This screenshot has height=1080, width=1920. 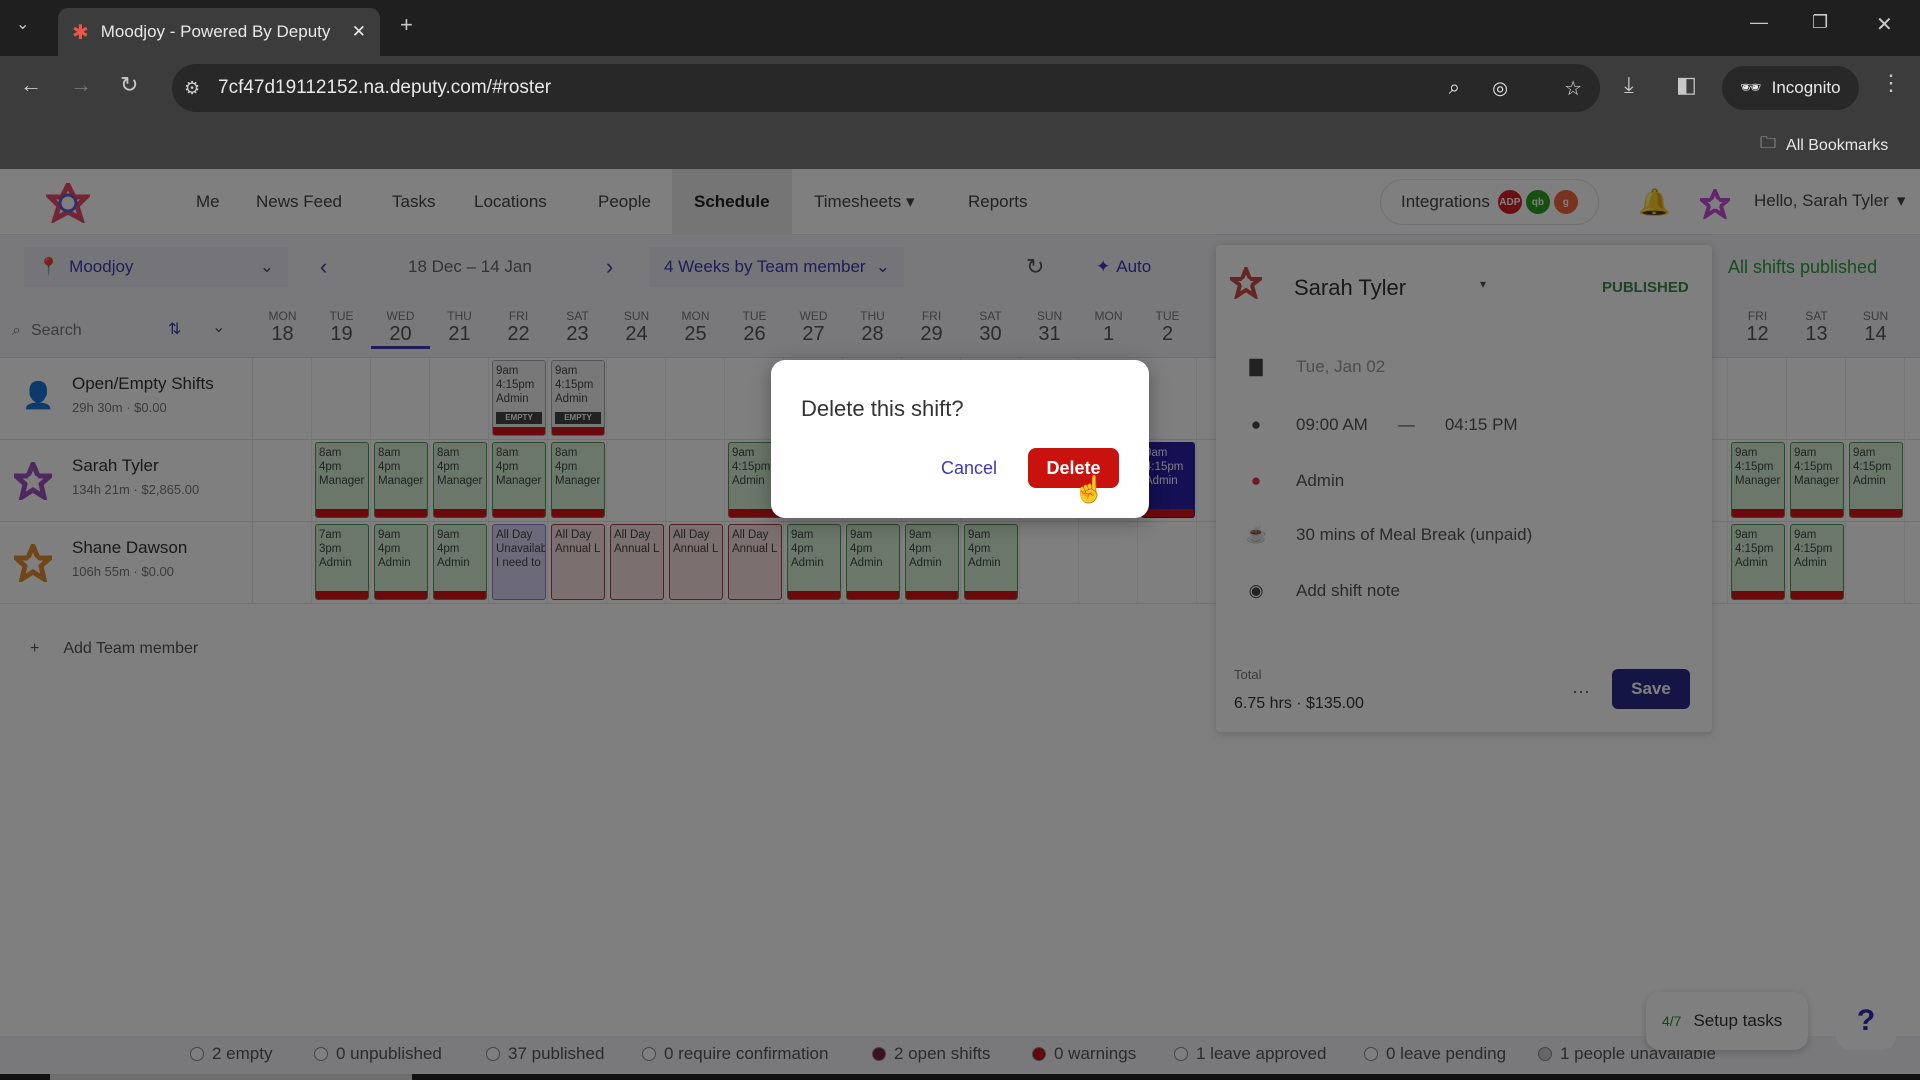 I want to click on incognito-label: Incognito, so click(x=1806, y=87).